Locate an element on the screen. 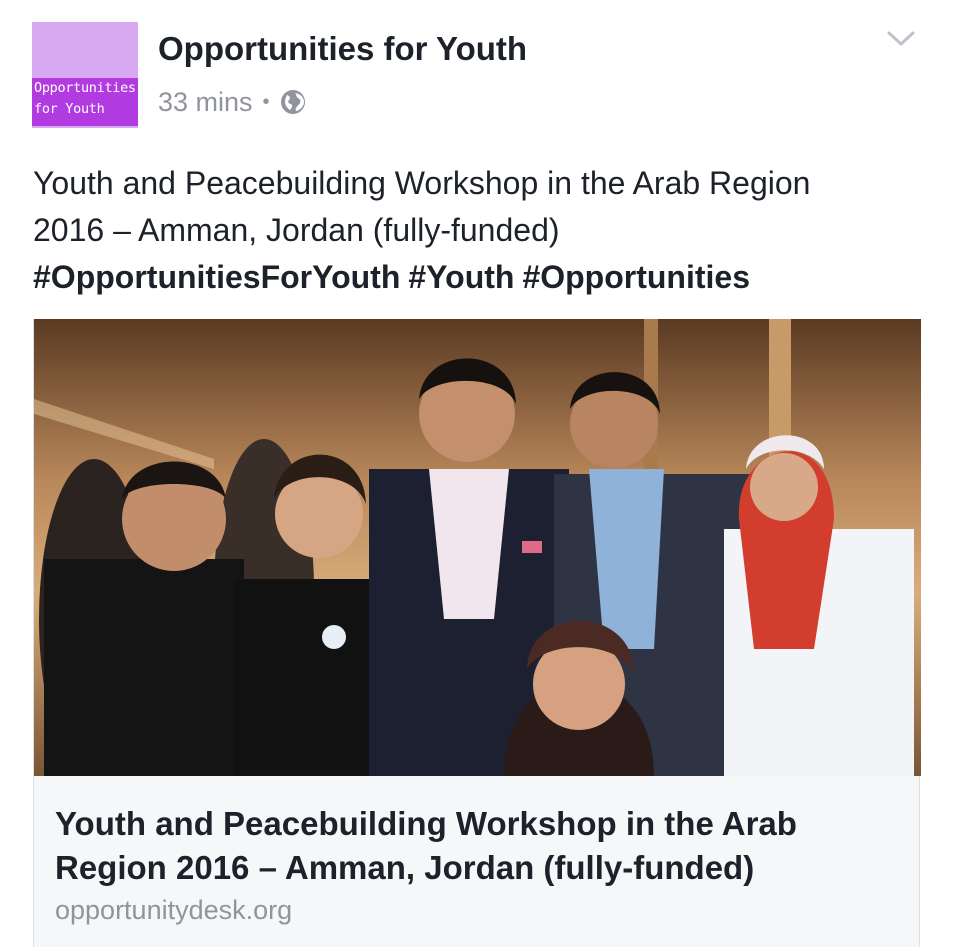 The image size is (953, 947). hashtag-link: #Youth is located at coordinates (461, 277).